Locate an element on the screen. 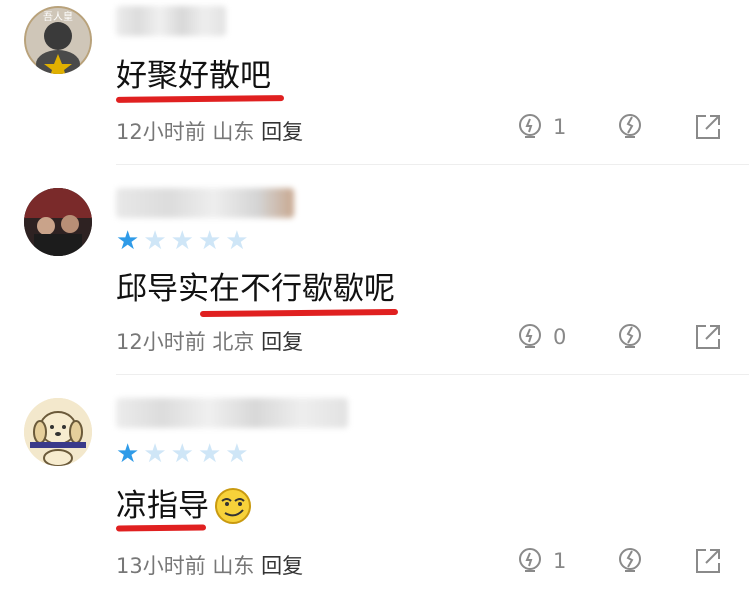 This screenshot has width=749, height=590. comment-text-content: 凉指导 is located at coordinates (162, 506).